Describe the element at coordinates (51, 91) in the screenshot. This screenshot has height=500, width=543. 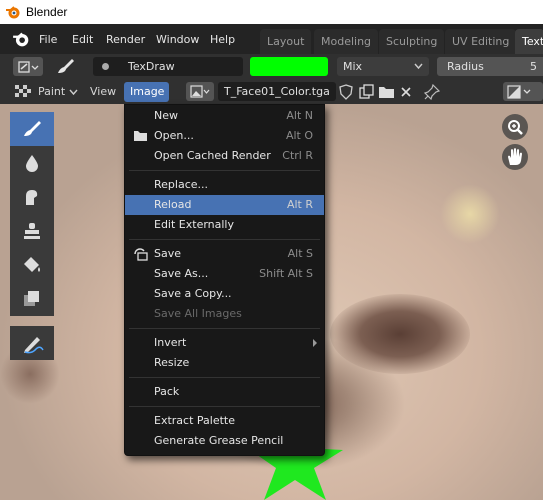
I see `mode-label: Paint` at that location.